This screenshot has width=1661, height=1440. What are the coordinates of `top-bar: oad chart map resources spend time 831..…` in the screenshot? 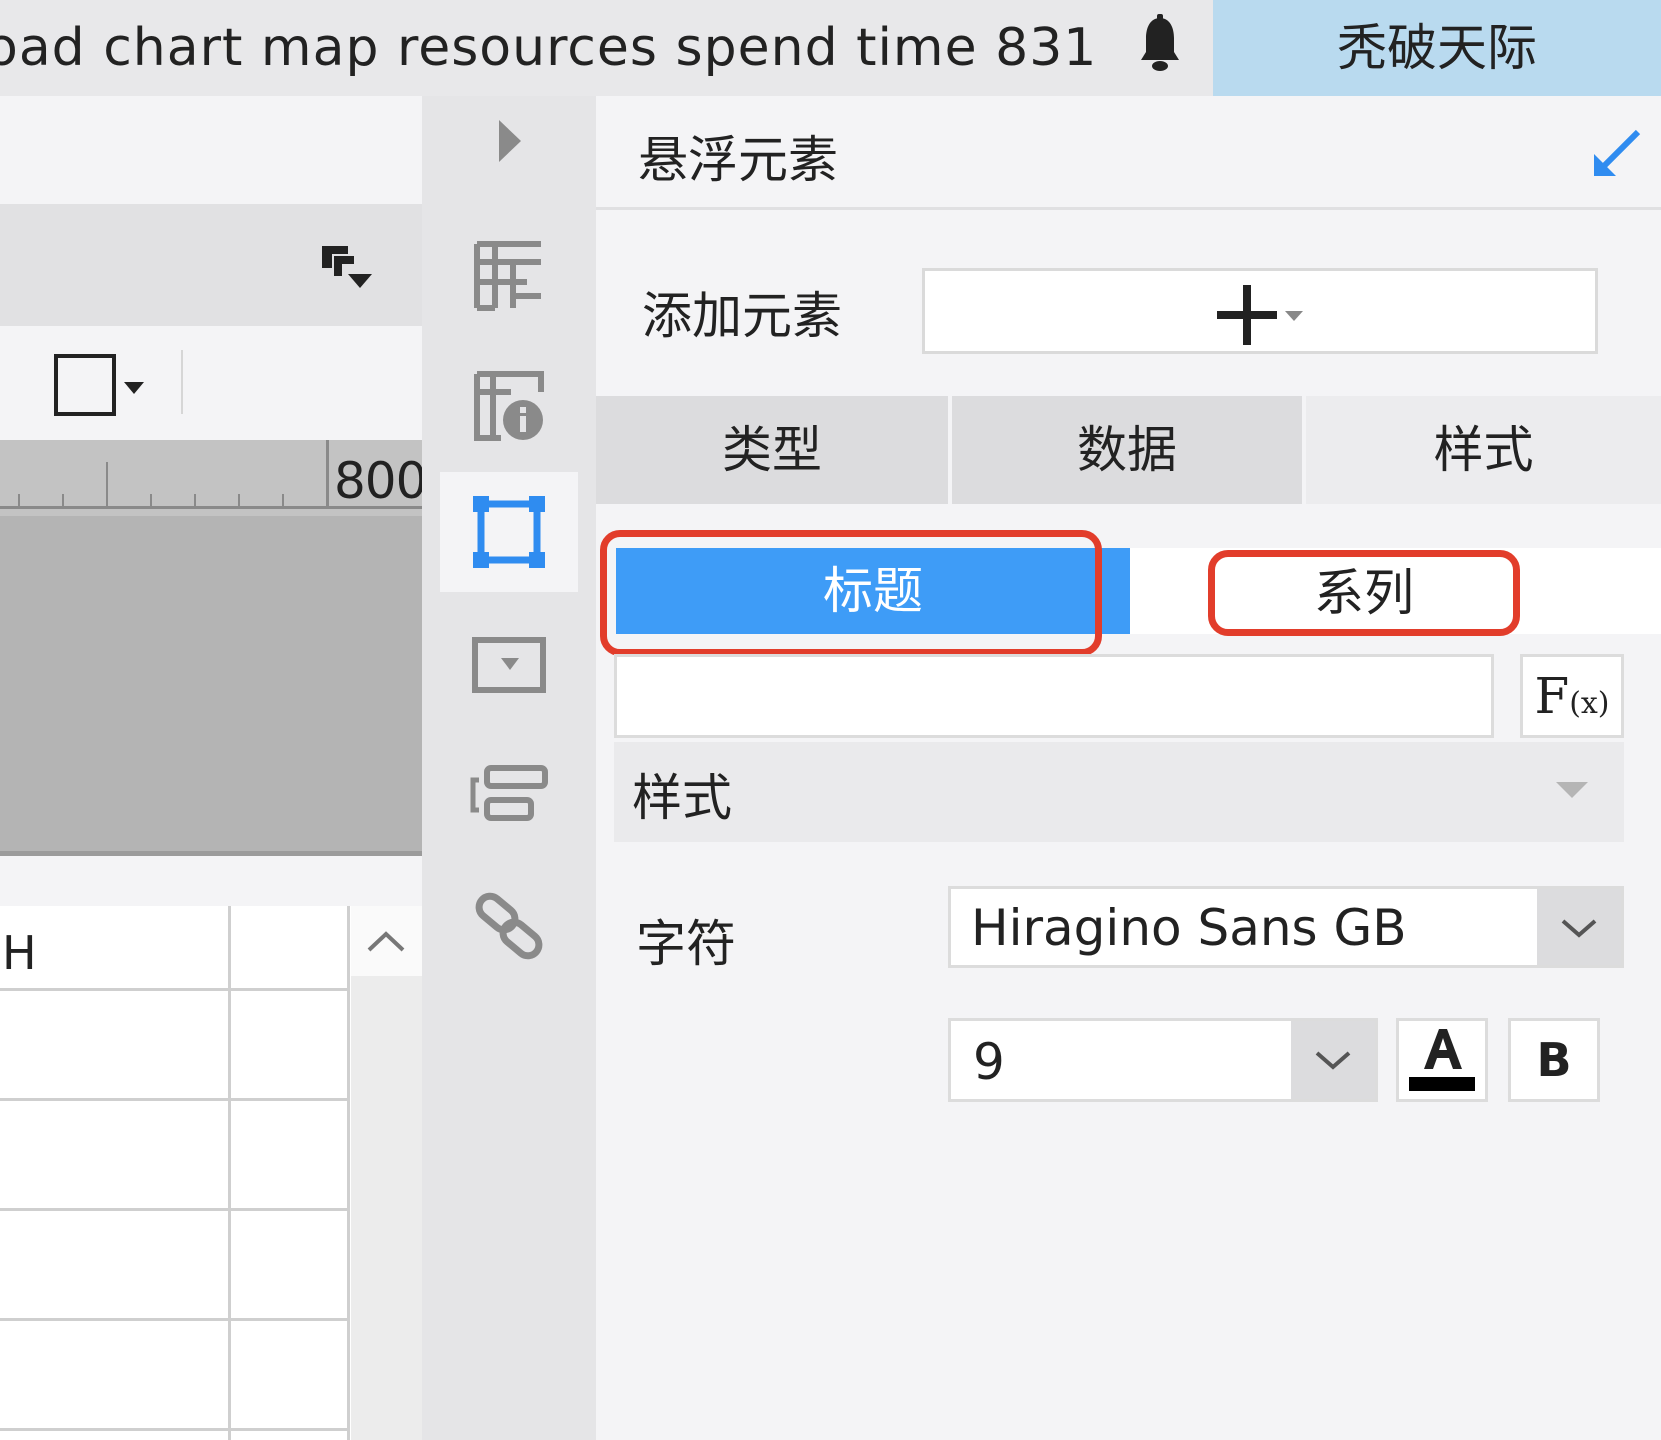 It's located at (830, 48).